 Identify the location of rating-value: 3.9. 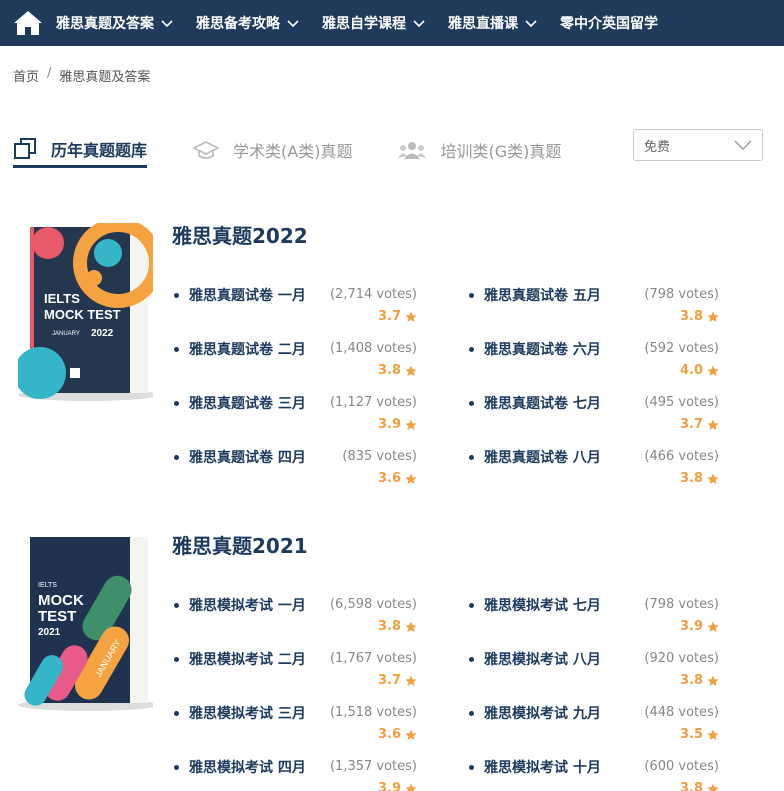
(389, 424).